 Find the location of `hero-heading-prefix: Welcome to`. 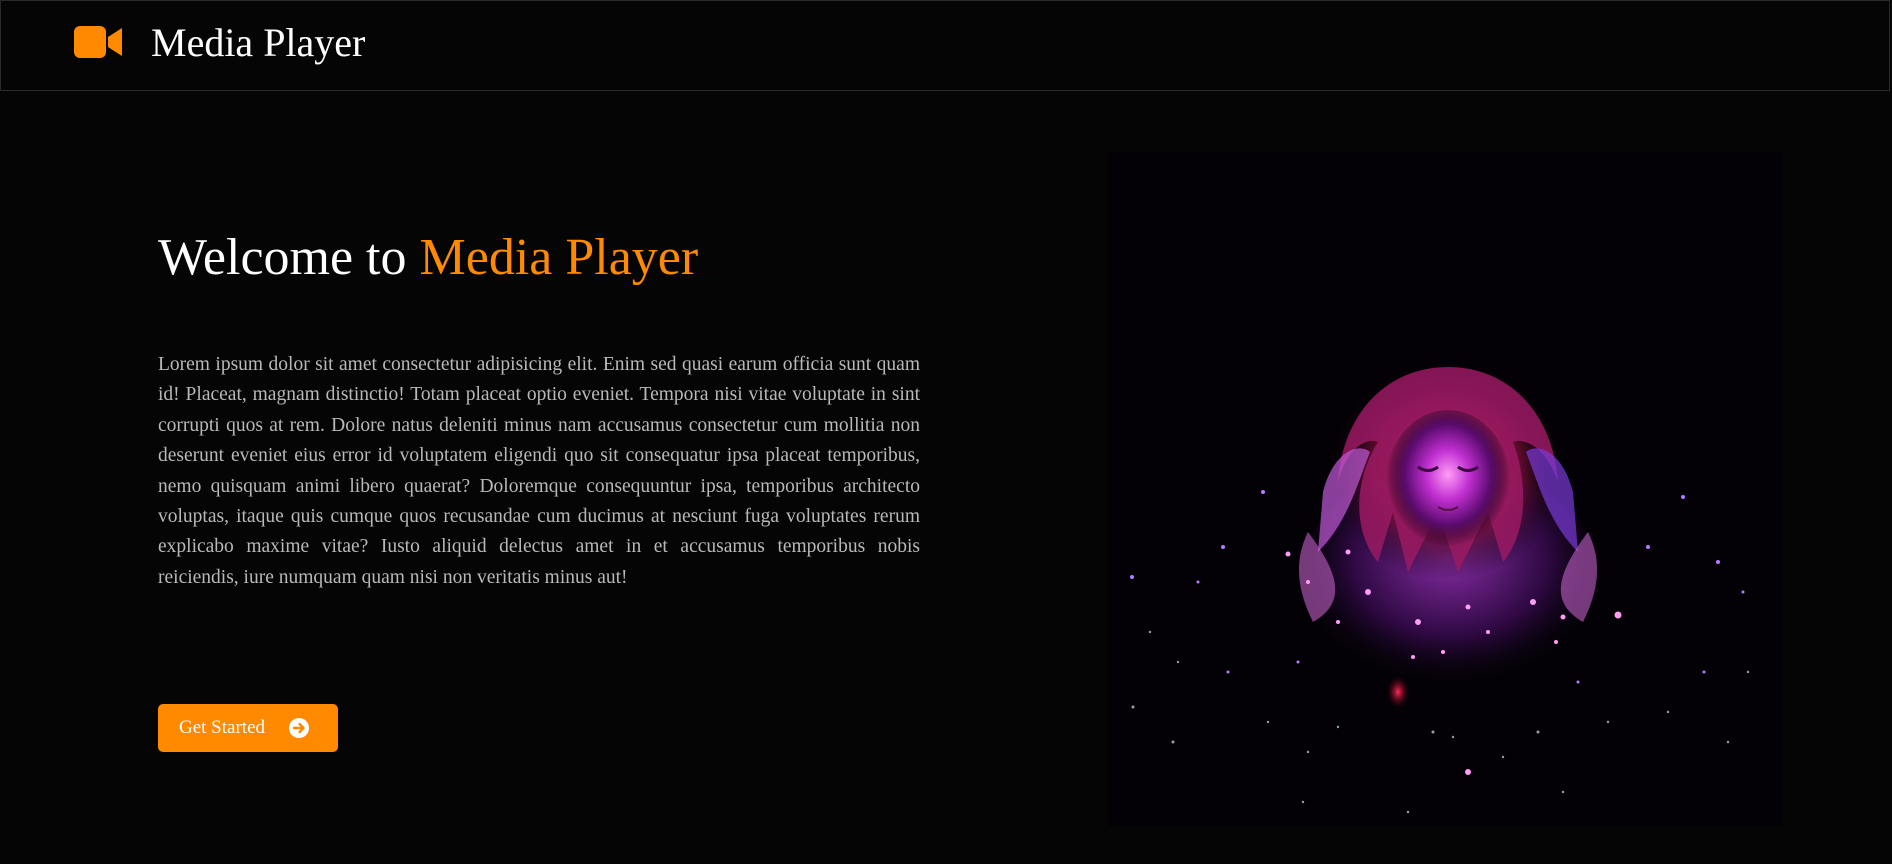

hero-heading-prefix: Welcome to is located at coordinates (289, 257).